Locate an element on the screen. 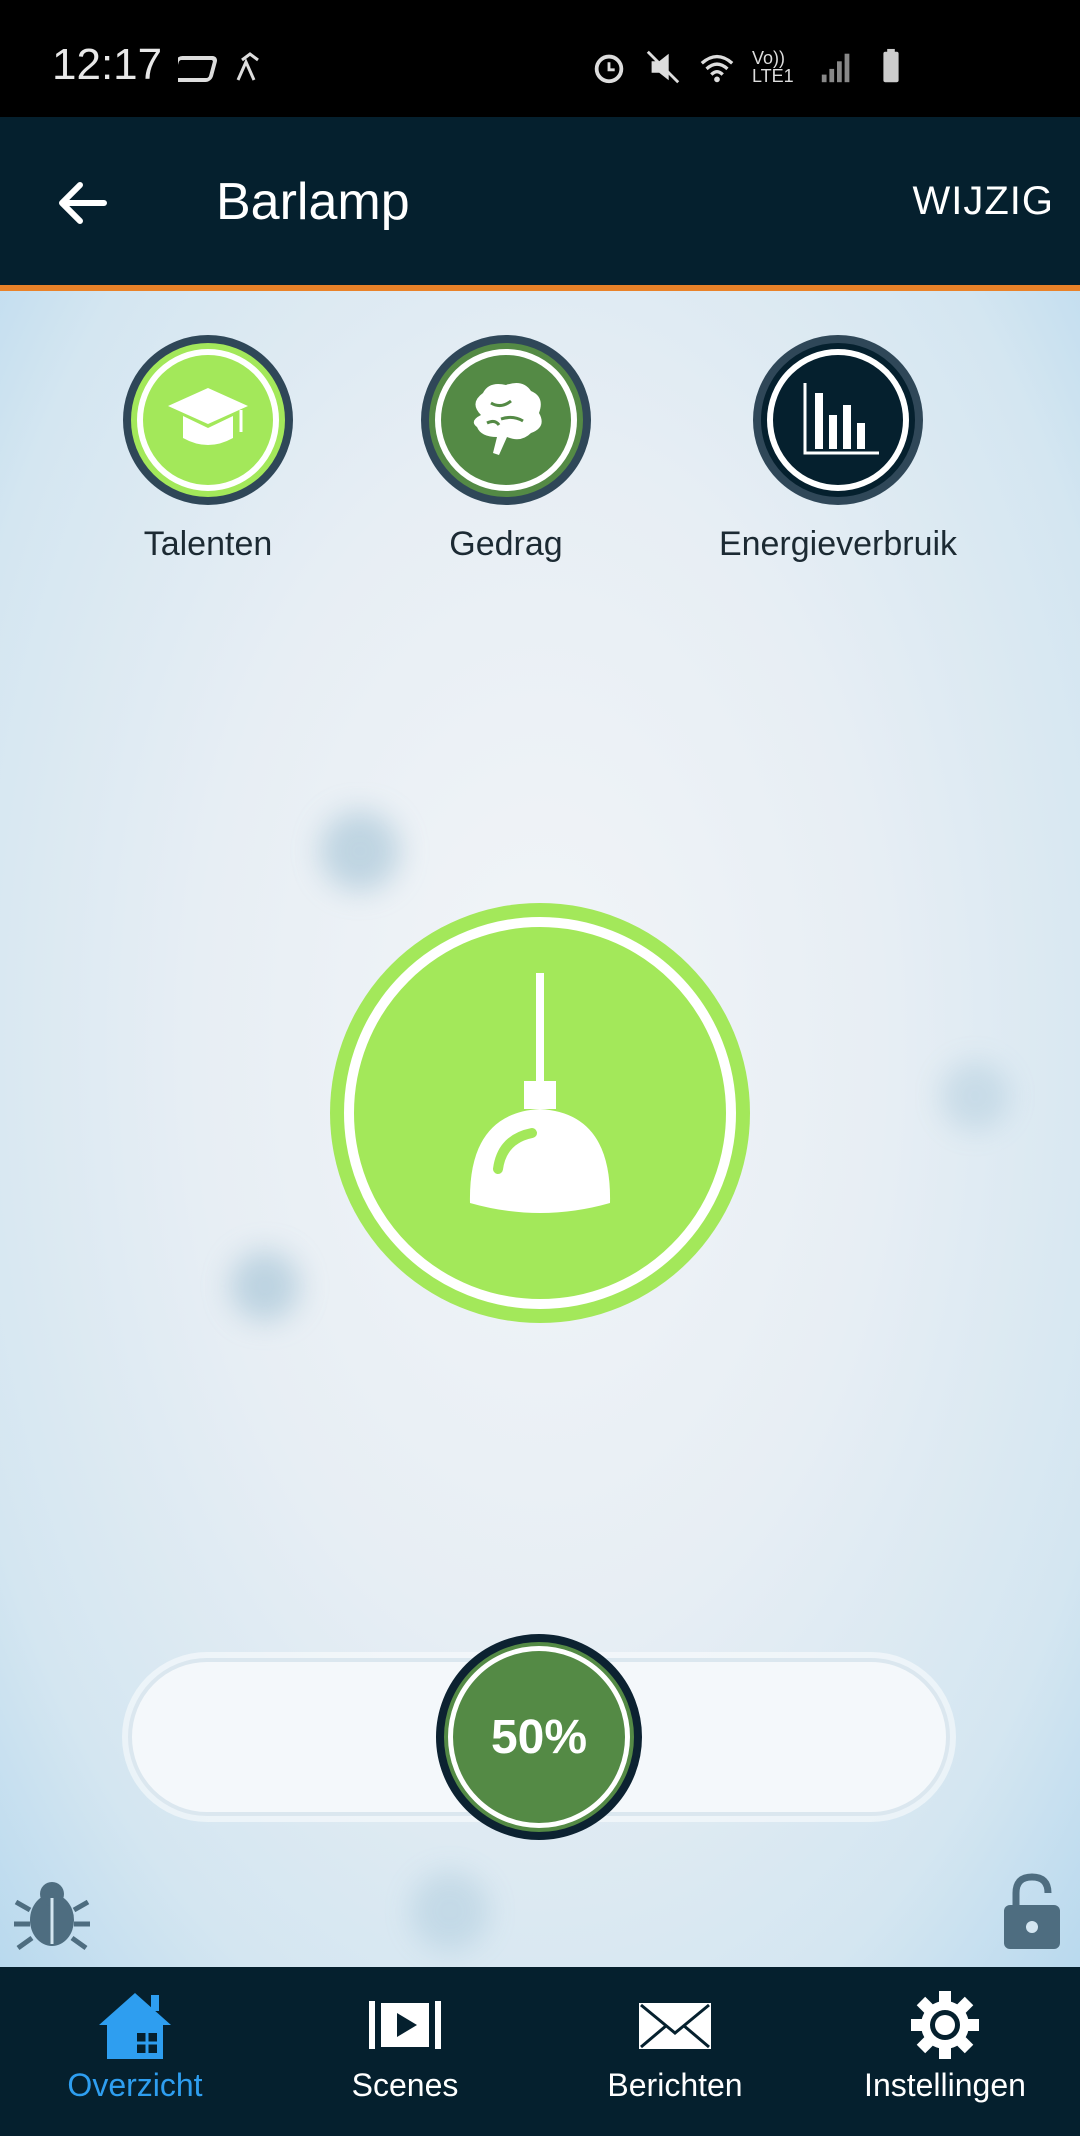 This screenshot has width=1080, height=2136. light-toggle-button is located at coordinates (540, 1113).